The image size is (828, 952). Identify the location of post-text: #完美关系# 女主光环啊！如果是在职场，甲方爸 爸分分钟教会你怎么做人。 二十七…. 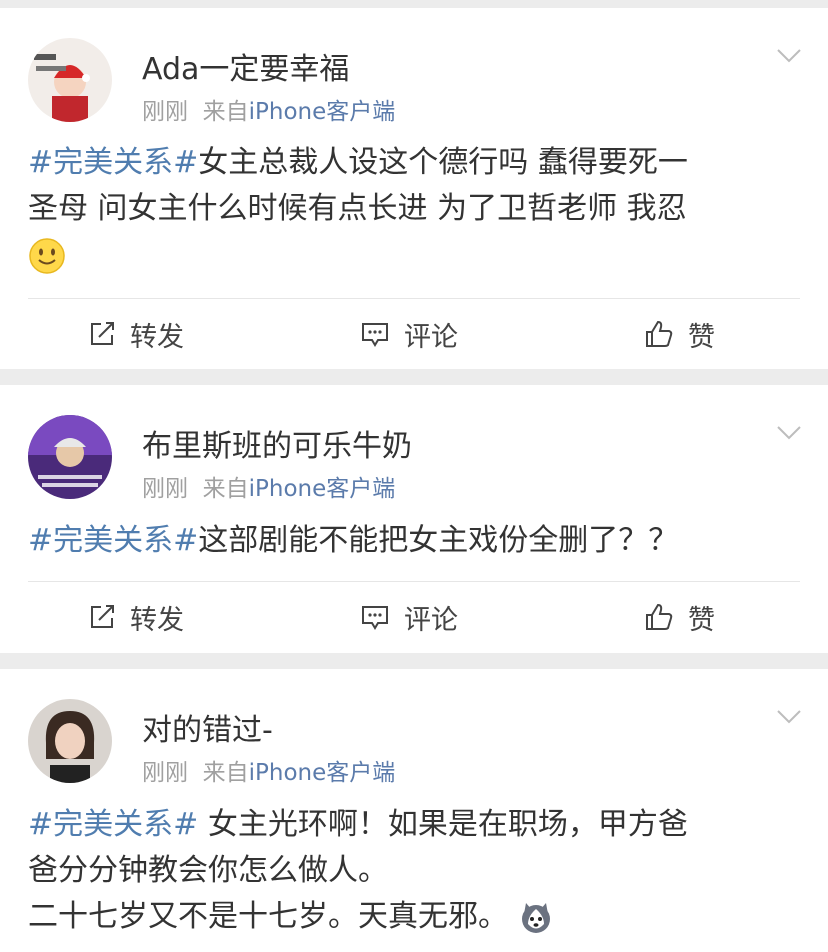
(413, 871).